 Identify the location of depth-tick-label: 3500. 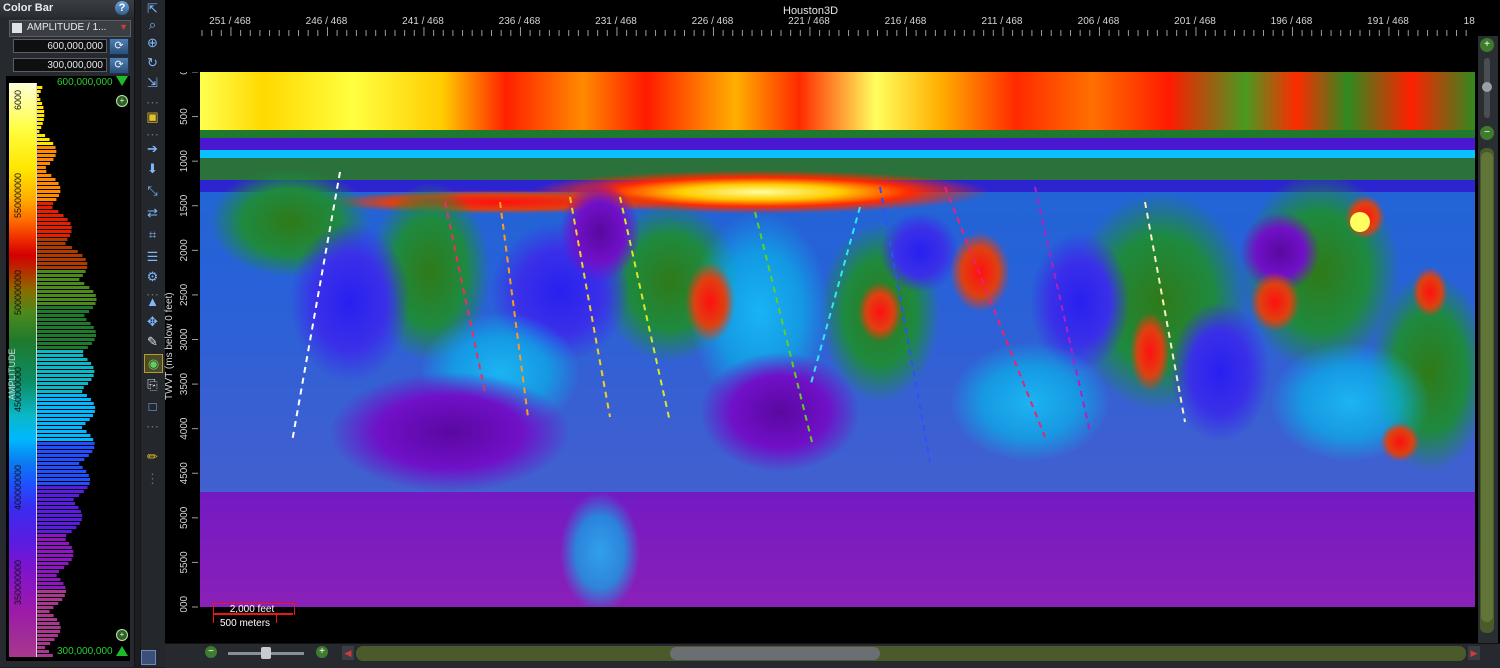
(184, 384).